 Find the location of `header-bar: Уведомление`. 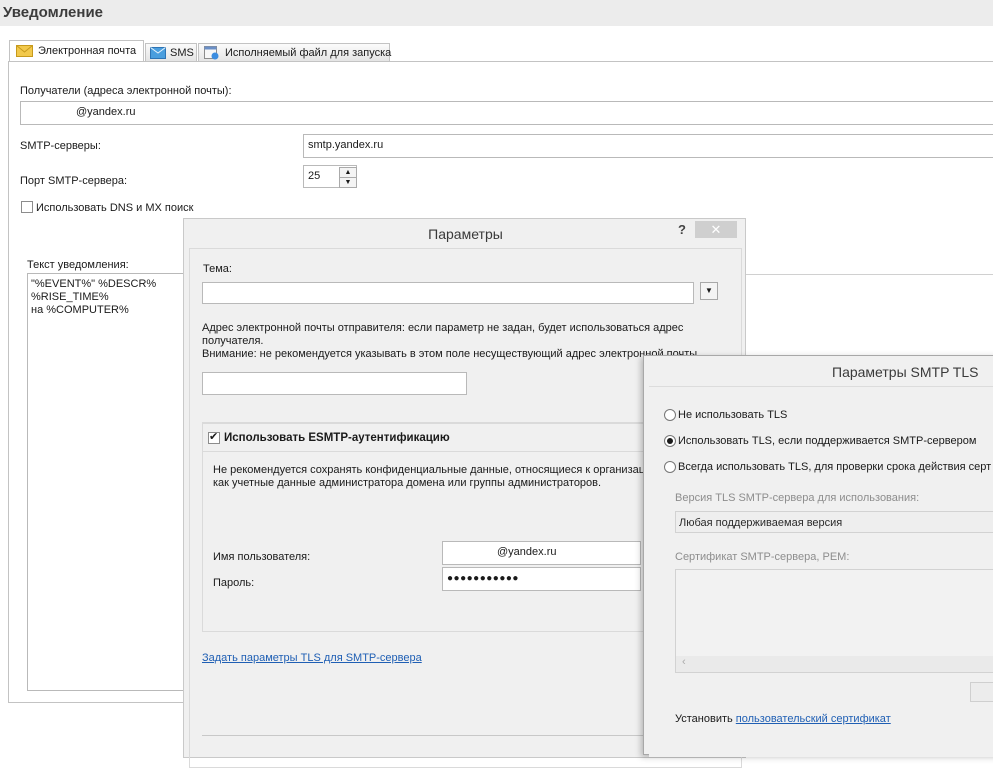

header-bar: Уведомление is located at coordinates (496, 13).